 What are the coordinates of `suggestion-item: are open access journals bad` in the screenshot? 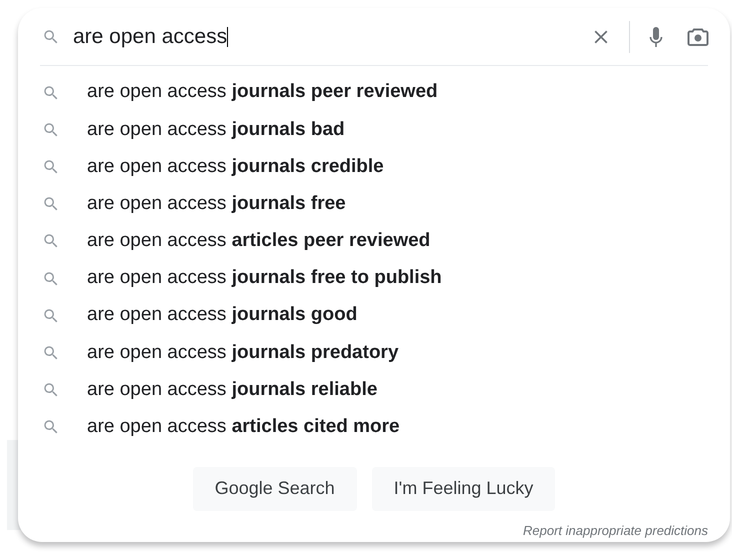 It's located at (374, 129).